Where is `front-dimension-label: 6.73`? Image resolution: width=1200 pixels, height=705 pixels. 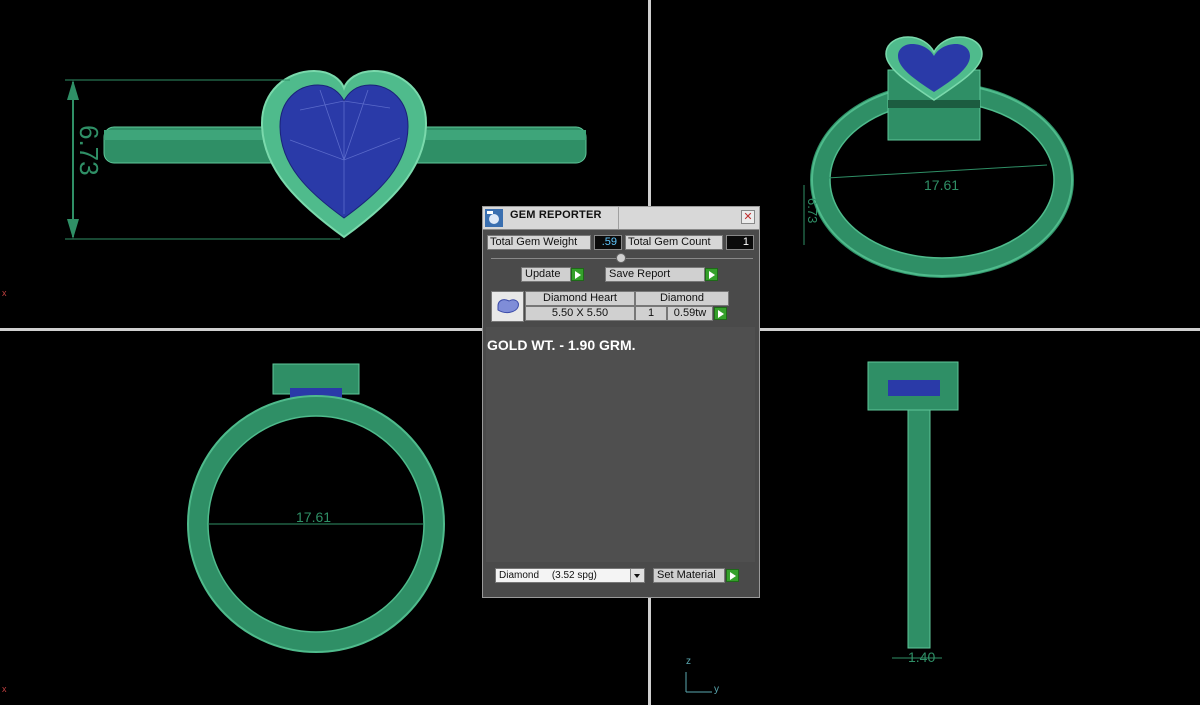
front-dimension-label: 6.73 is located at coordinates (89, 150).